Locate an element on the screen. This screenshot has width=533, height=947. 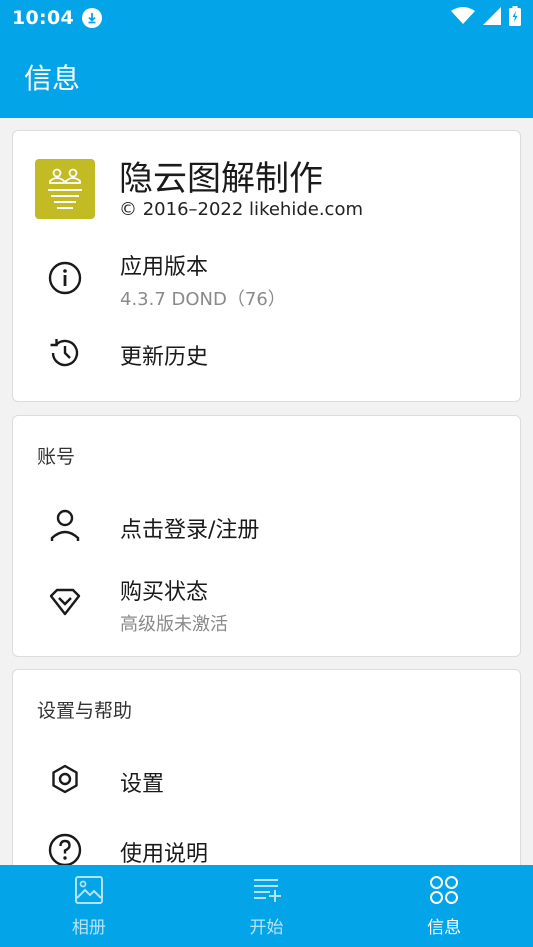
settings-label: 设置 is located at coordinates (142, 784).